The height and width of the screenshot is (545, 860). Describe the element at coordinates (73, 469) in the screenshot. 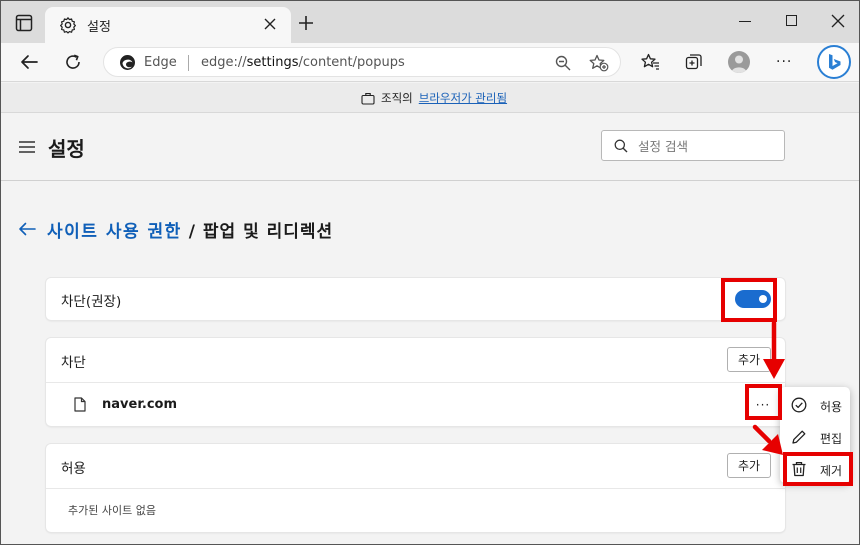

I see `allow-list-title: 허용` at that location.